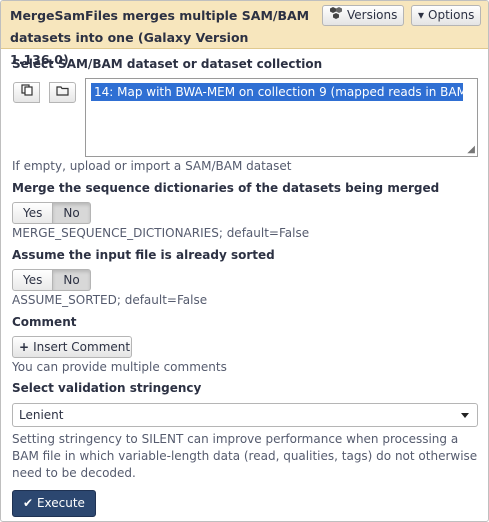 This screenshot has width=489, height=522. I want to click on plus-icon: +, so click(24, 347).